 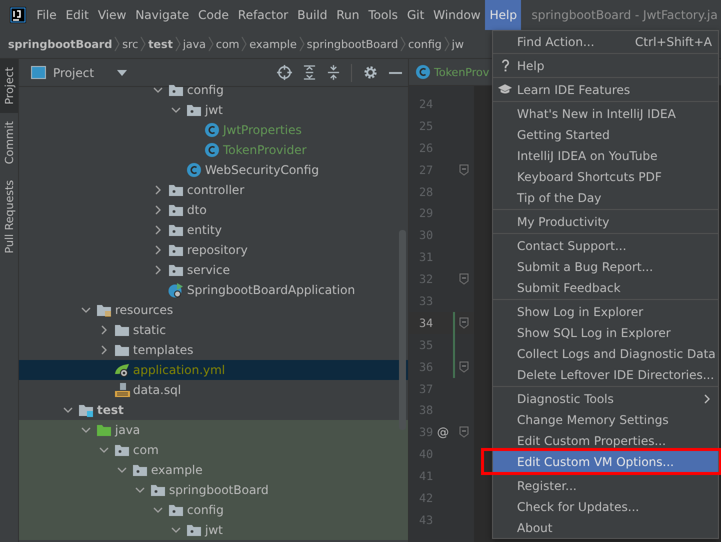 What do you see at coordinates (605, 527) in the screenshot?
I see `menu-item: About` at bounding box center [605, 527].